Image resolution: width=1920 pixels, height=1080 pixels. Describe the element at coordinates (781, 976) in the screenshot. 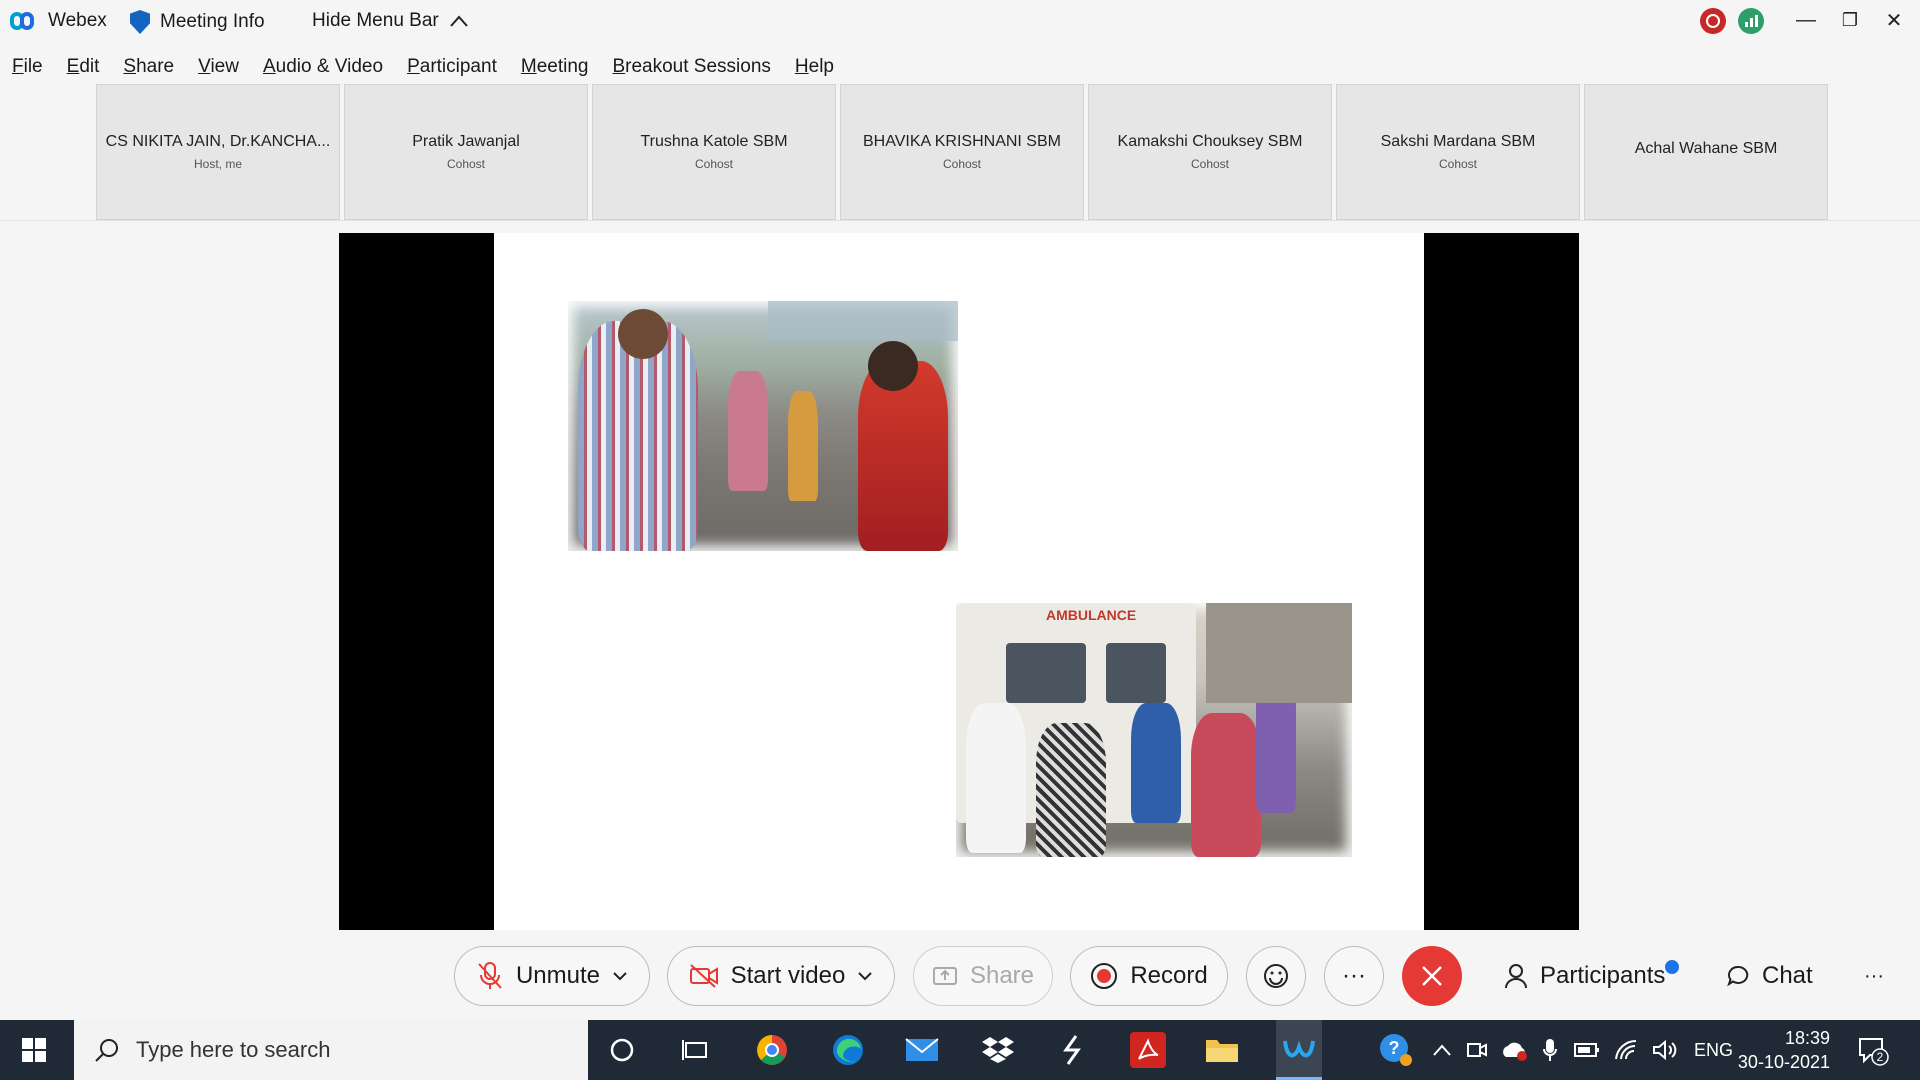

I see `start-video-button: Start video` at that location.